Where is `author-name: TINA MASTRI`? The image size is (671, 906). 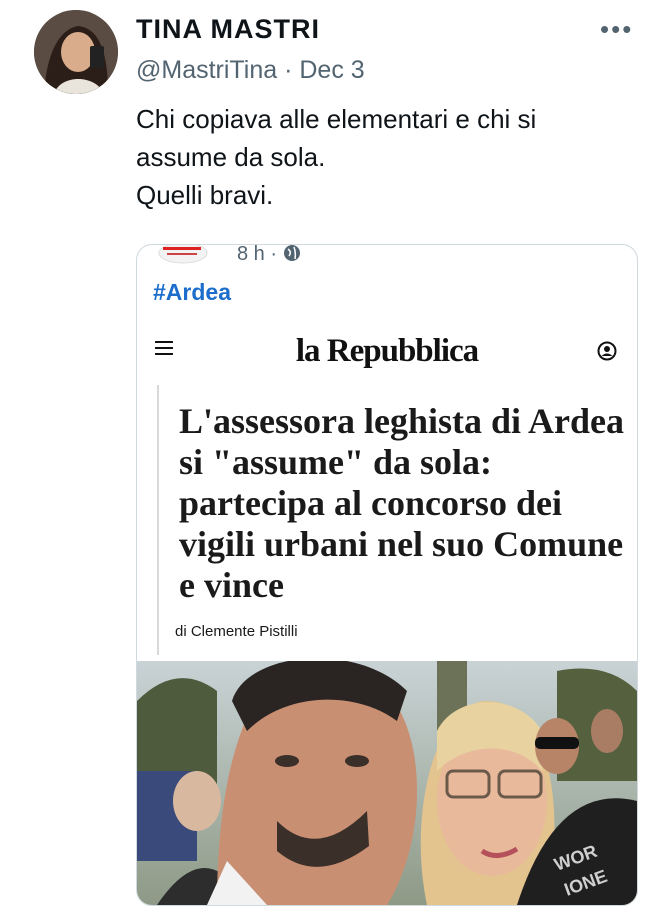 author-name: TINA MASTRI is located at coordinates (228, 29).